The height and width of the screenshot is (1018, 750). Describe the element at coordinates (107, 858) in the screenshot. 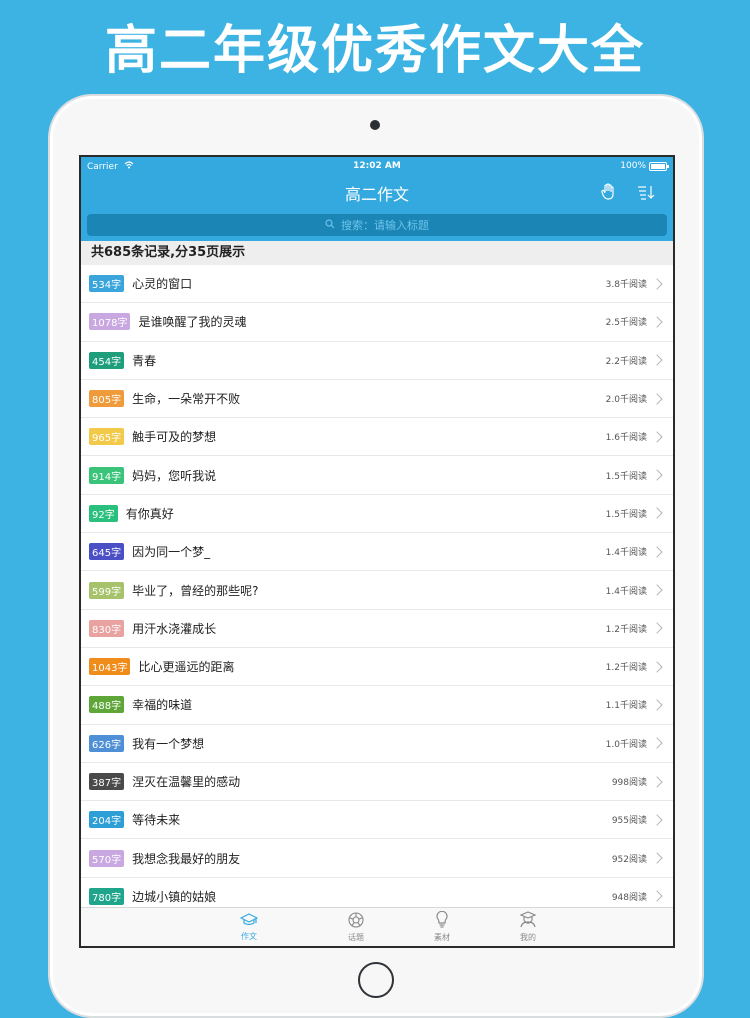

I see `word-count-badge: 570字` at that location.